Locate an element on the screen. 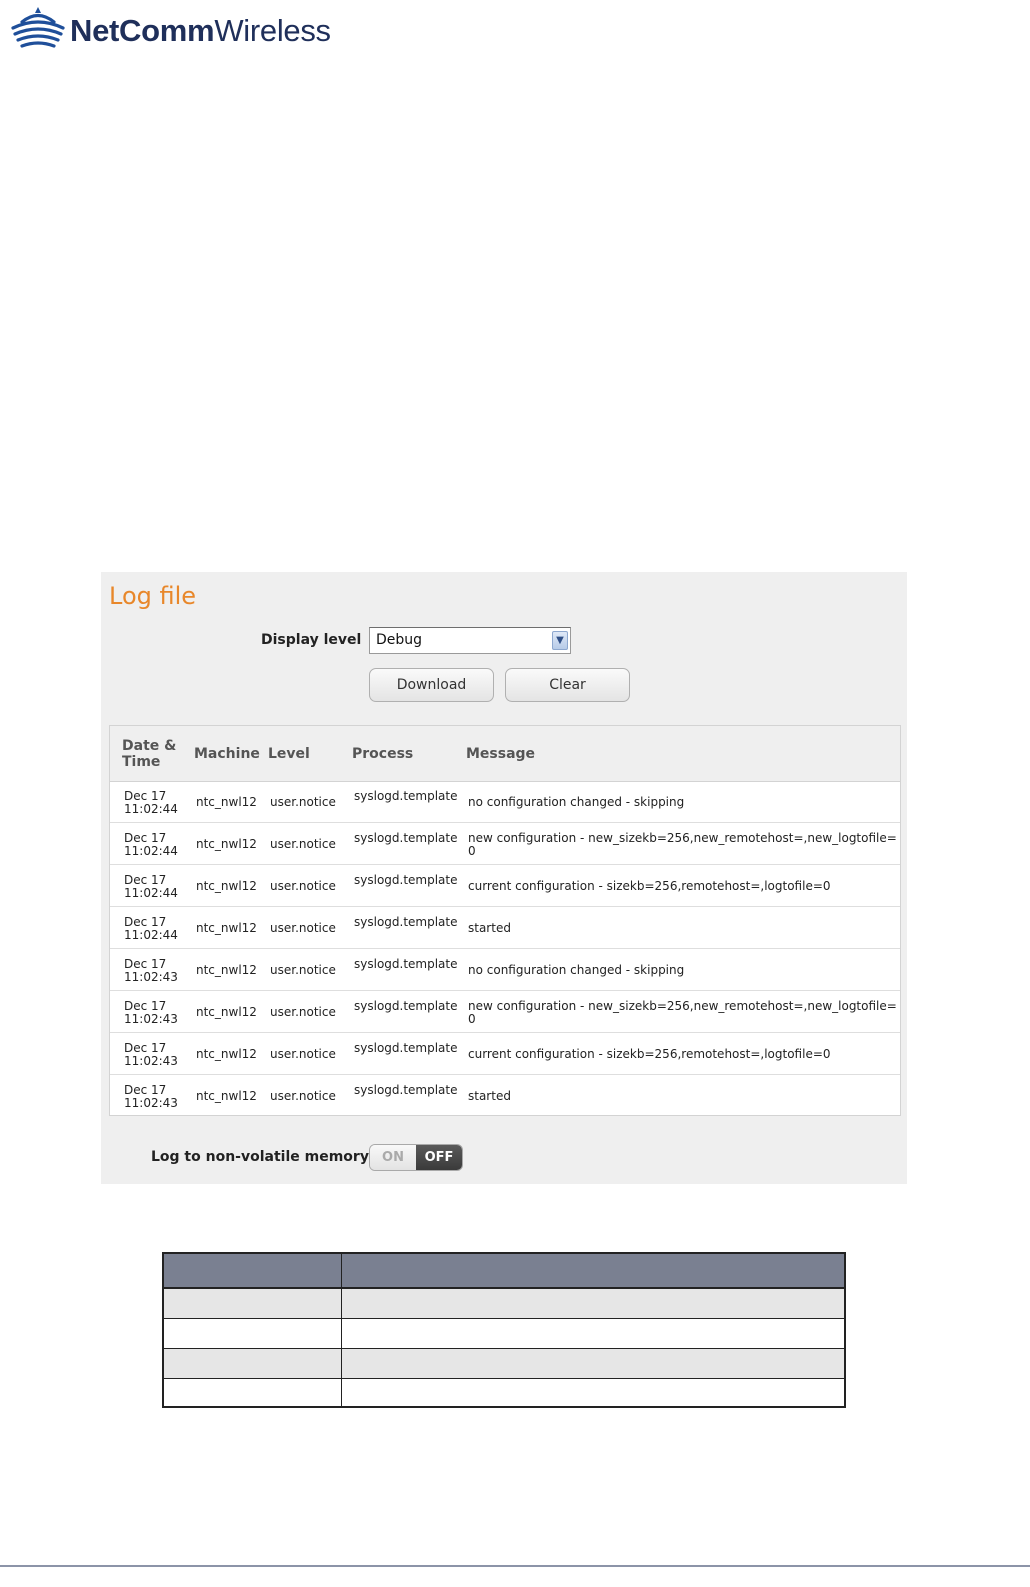  footer-divider is located at coordinates (515, 1566).